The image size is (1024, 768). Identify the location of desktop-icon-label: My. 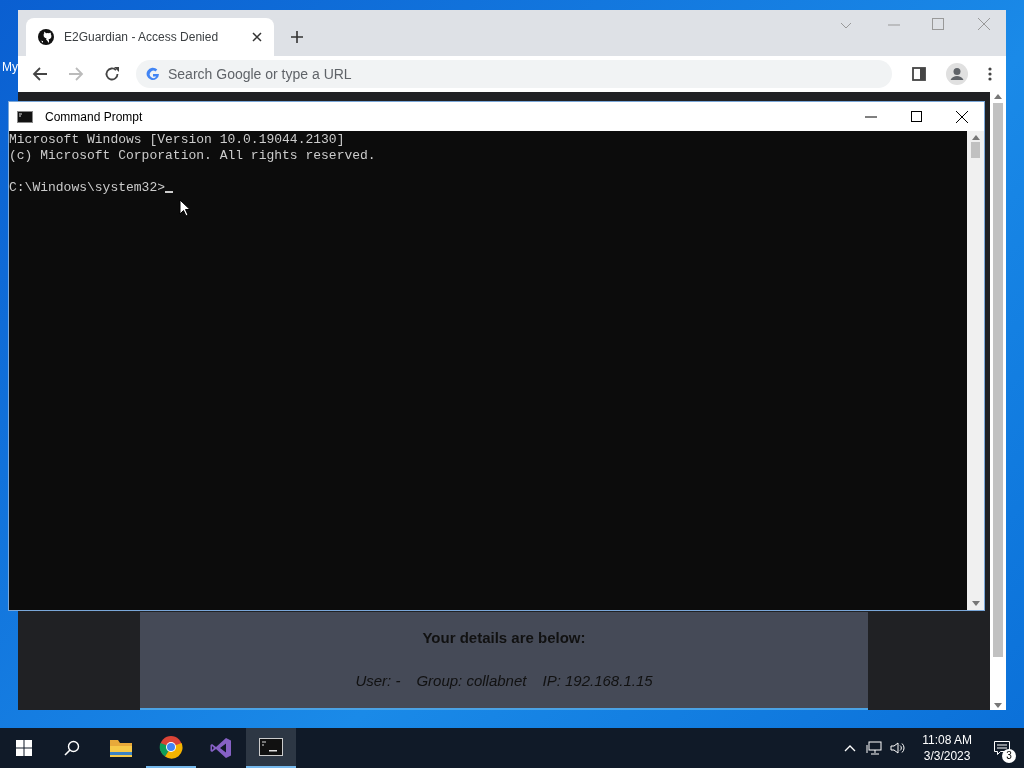
(10, 67).